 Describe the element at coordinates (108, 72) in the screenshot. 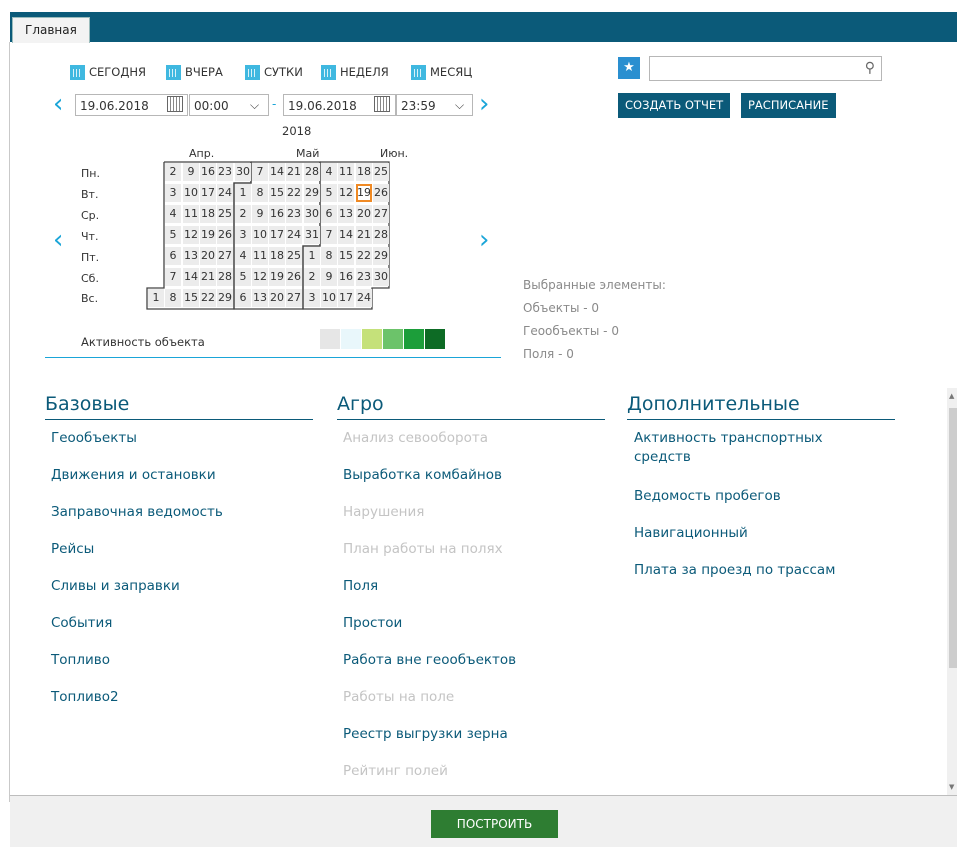

I see `period-today: СЕГОДНЯ` at that location.